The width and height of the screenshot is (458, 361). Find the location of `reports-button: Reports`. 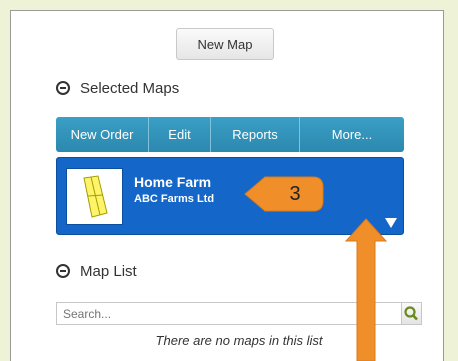

reports-button: Reports is located at coordinates (255, 134).